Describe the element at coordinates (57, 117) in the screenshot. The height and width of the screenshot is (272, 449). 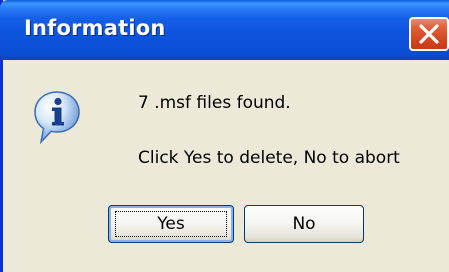
I see `information-icon` at that location.